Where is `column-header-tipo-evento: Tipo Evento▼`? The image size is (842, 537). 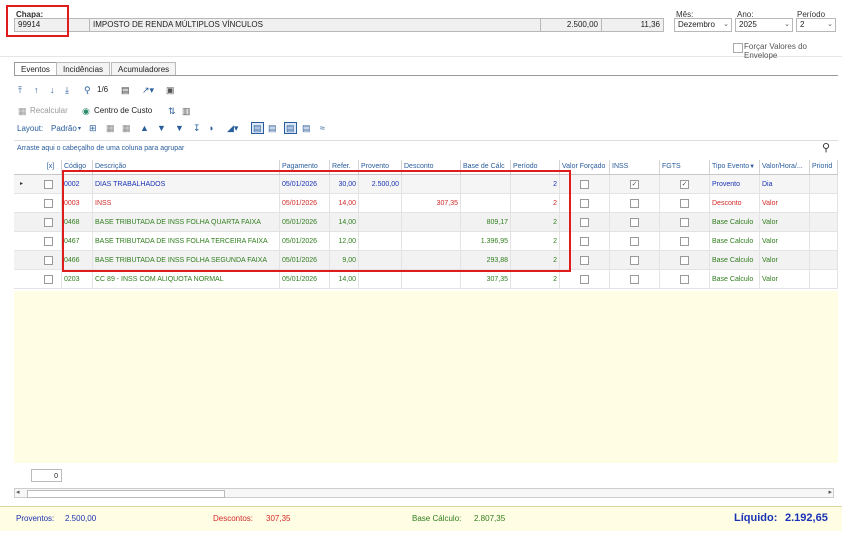 column-header-tipo-evento: Tipo Evento▼ is located at coordinates (735, 167).